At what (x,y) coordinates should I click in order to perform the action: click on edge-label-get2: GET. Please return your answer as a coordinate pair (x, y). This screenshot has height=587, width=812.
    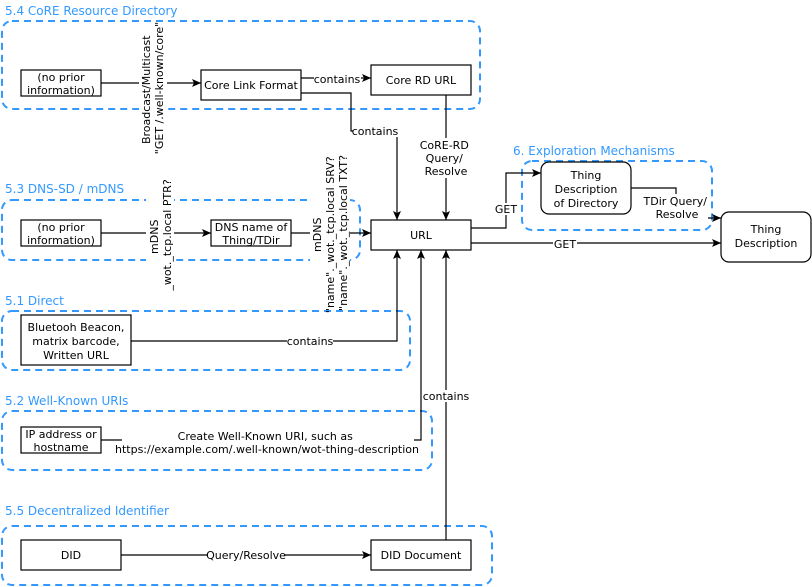
    Looking at the image, I should click on (565, 244).